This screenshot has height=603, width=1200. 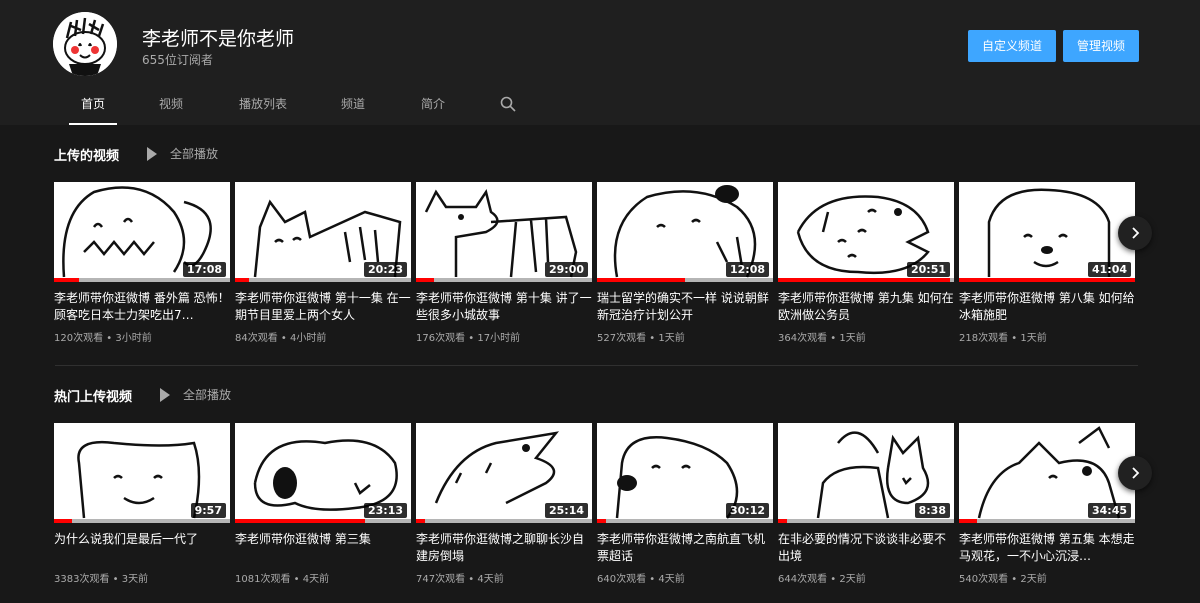 I want to click on video-duration: 34:45, so click(x=1109, y=510).